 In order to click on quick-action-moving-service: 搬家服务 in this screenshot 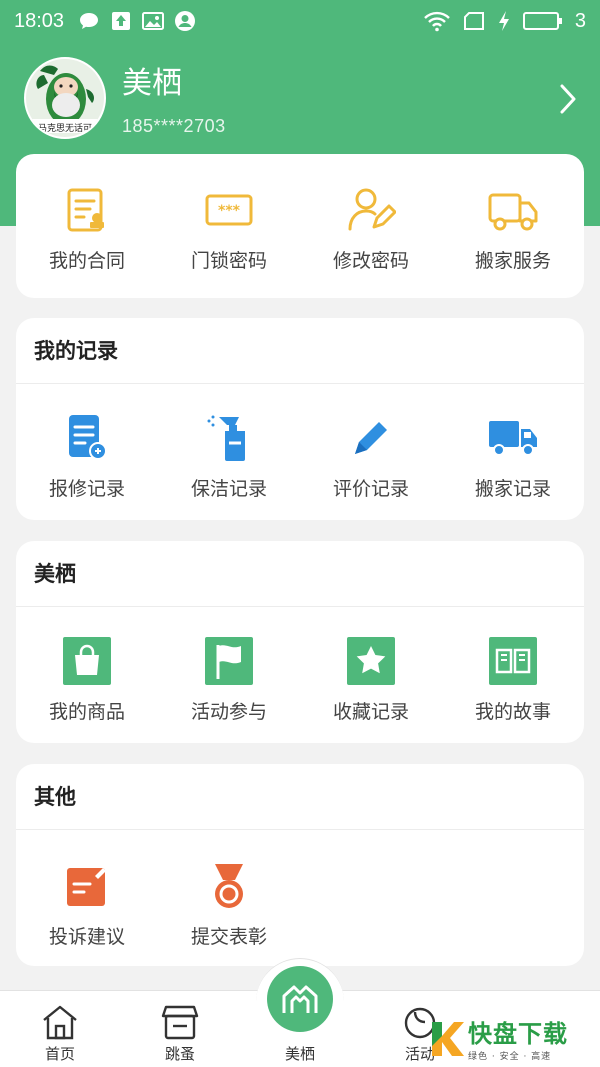, I will do `click(513, 228)`.